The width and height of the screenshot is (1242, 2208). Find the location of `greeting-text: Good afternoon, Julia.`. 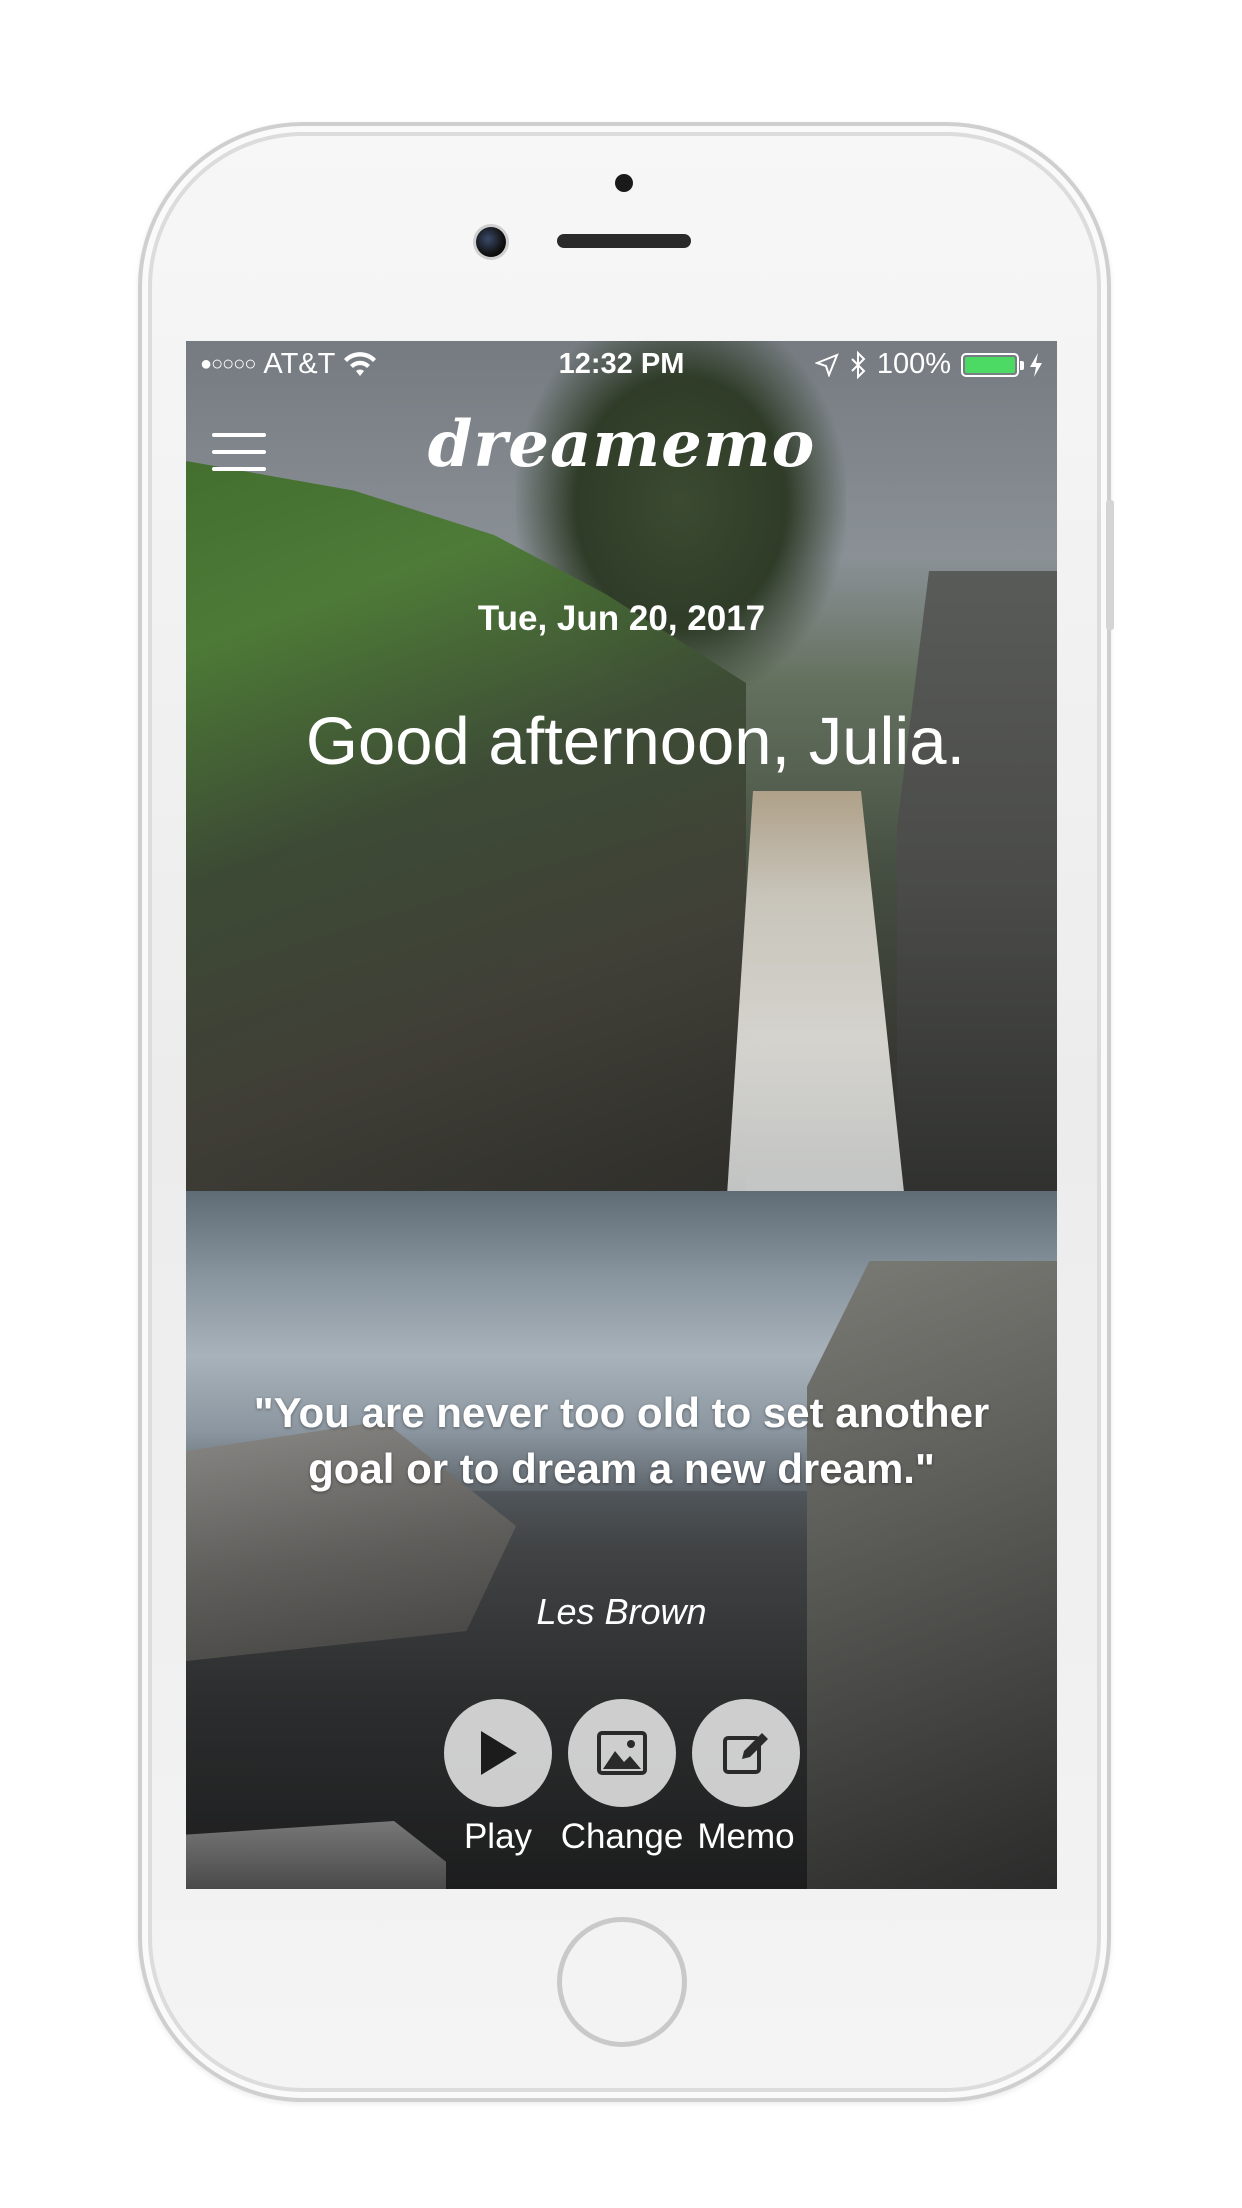

greeting-text: Good afternoon, Julia. is located at coordinates (635, 741).